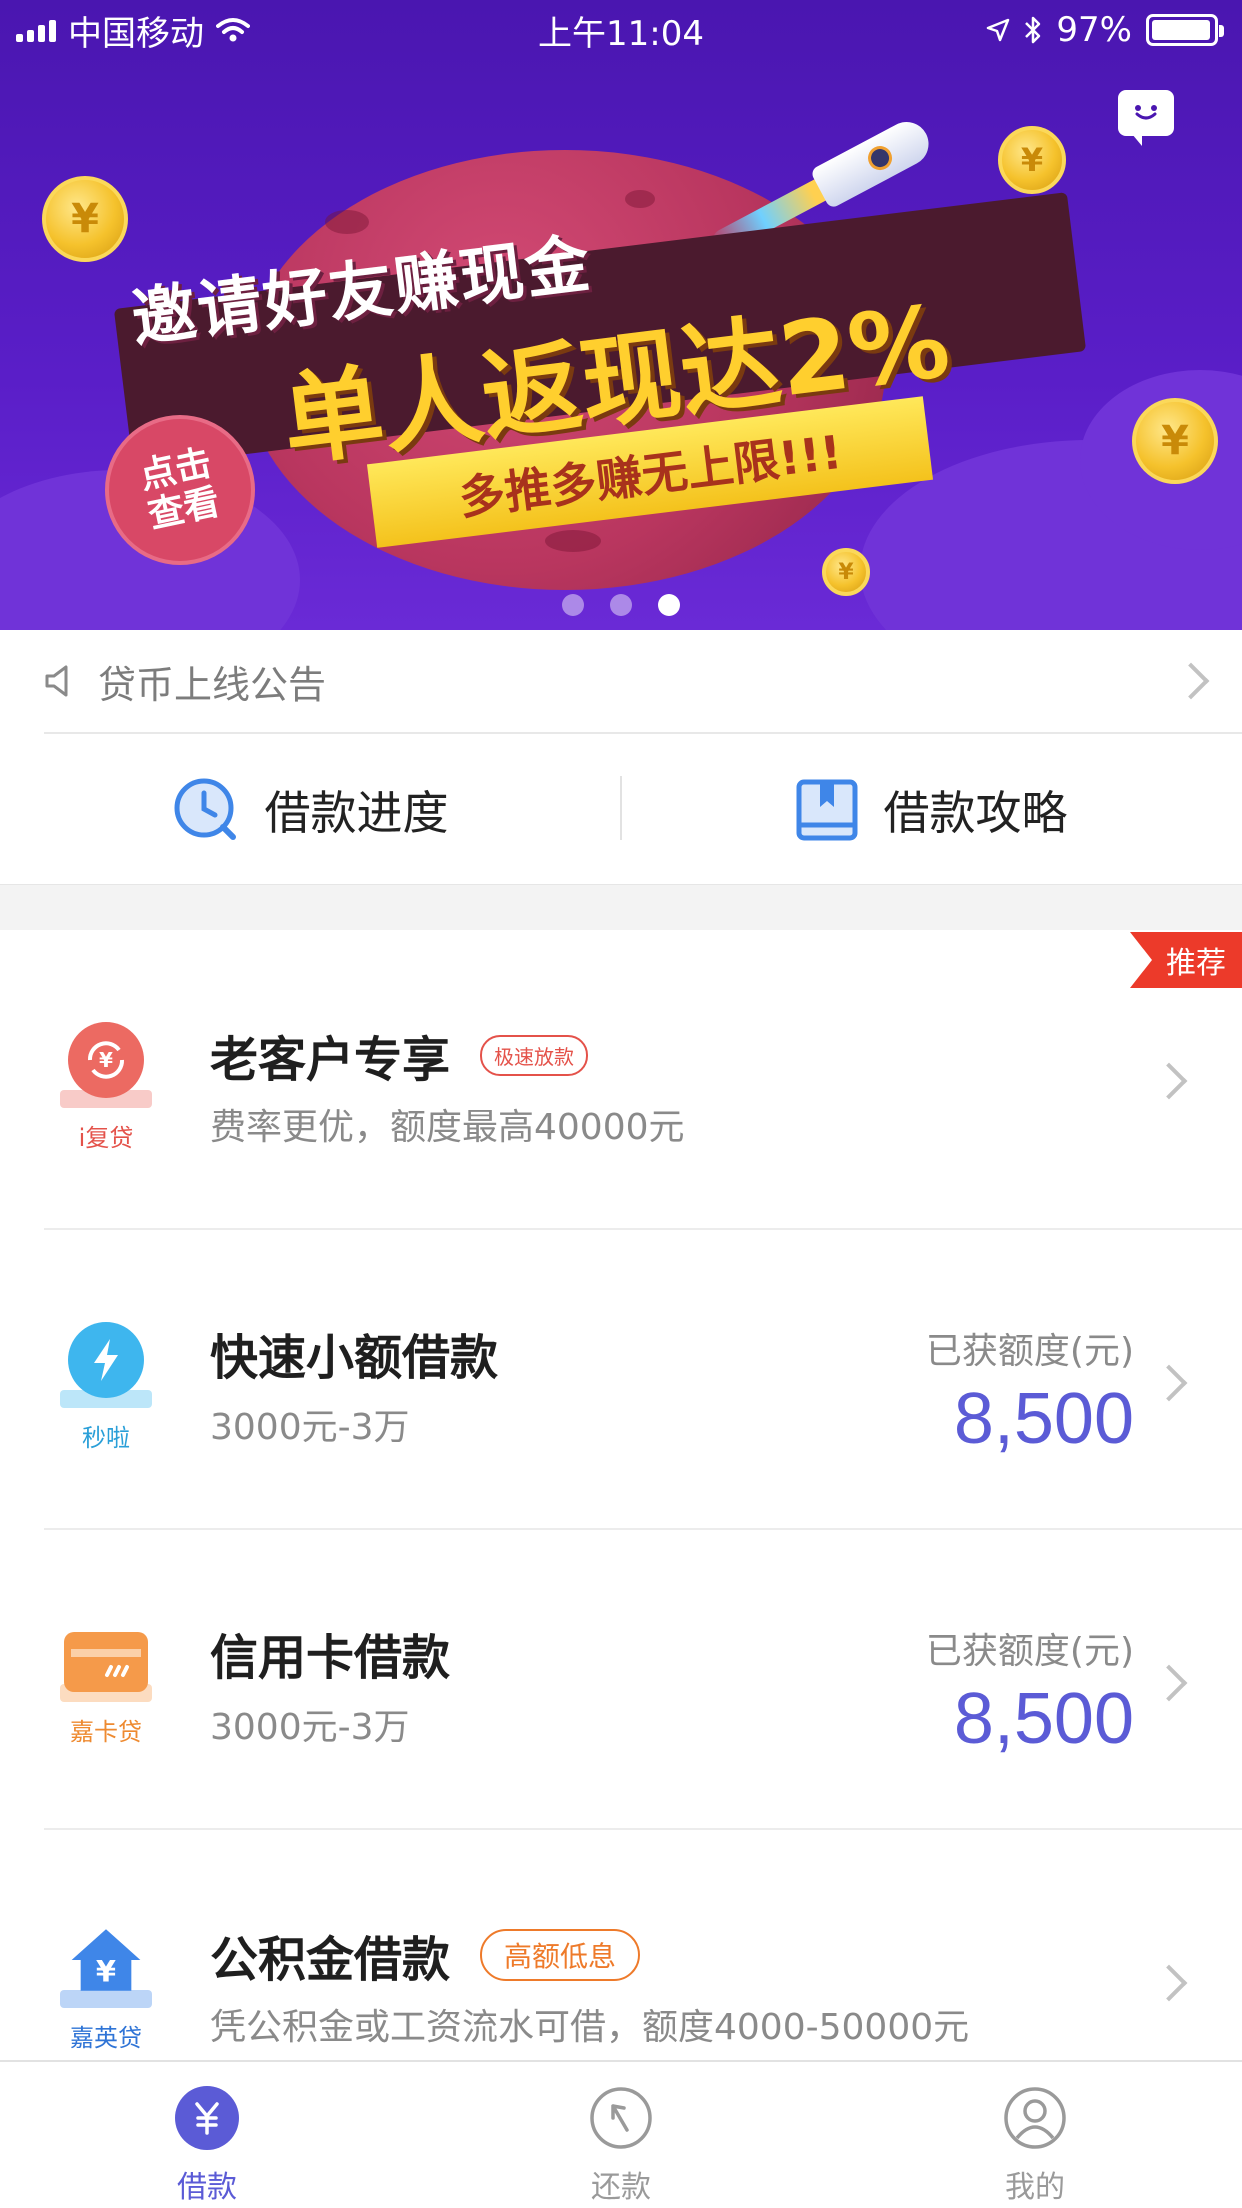 The image size is (1242, 2208). I want to click on product-brand: 嘉英贷, so click(106, 2038).